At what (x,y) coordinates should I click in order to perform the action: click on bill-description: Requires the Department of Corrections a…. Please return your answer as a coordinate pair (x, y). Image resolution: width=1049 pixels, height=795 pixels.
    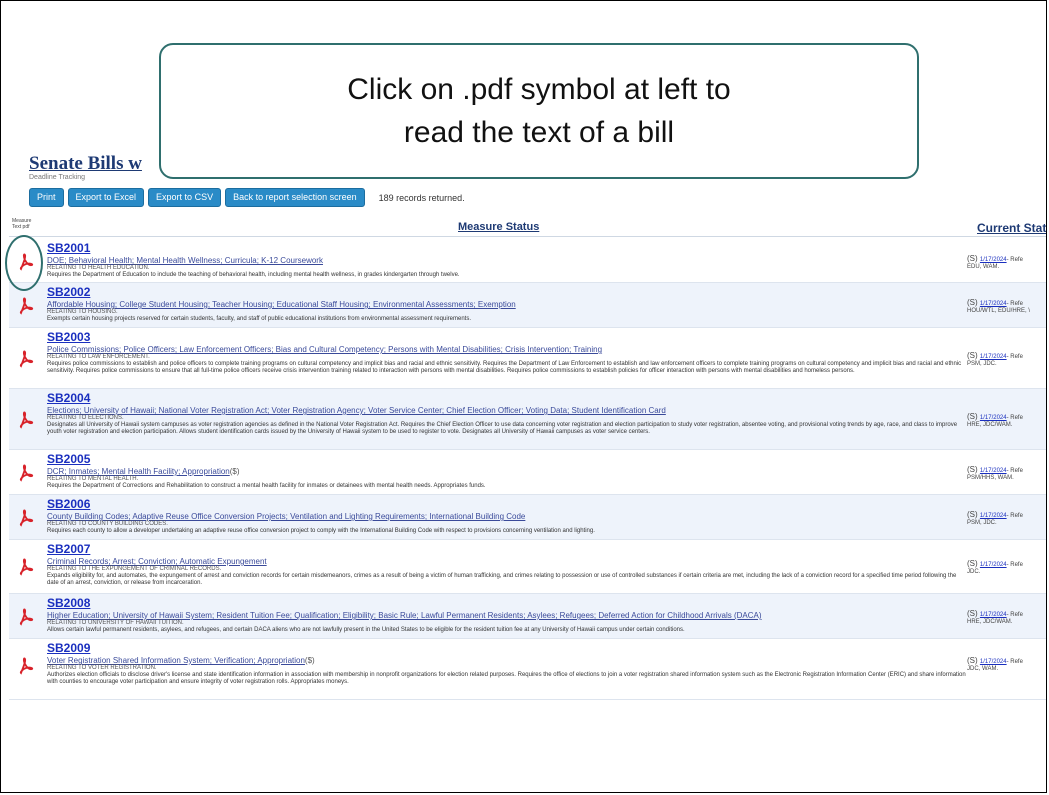
    Looking at the image, I should click on (266, 486).